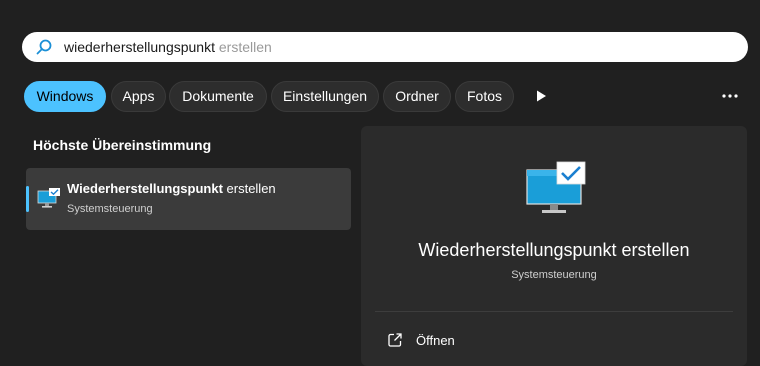  I want to click on monitor-check-icon, so click(48, 198).